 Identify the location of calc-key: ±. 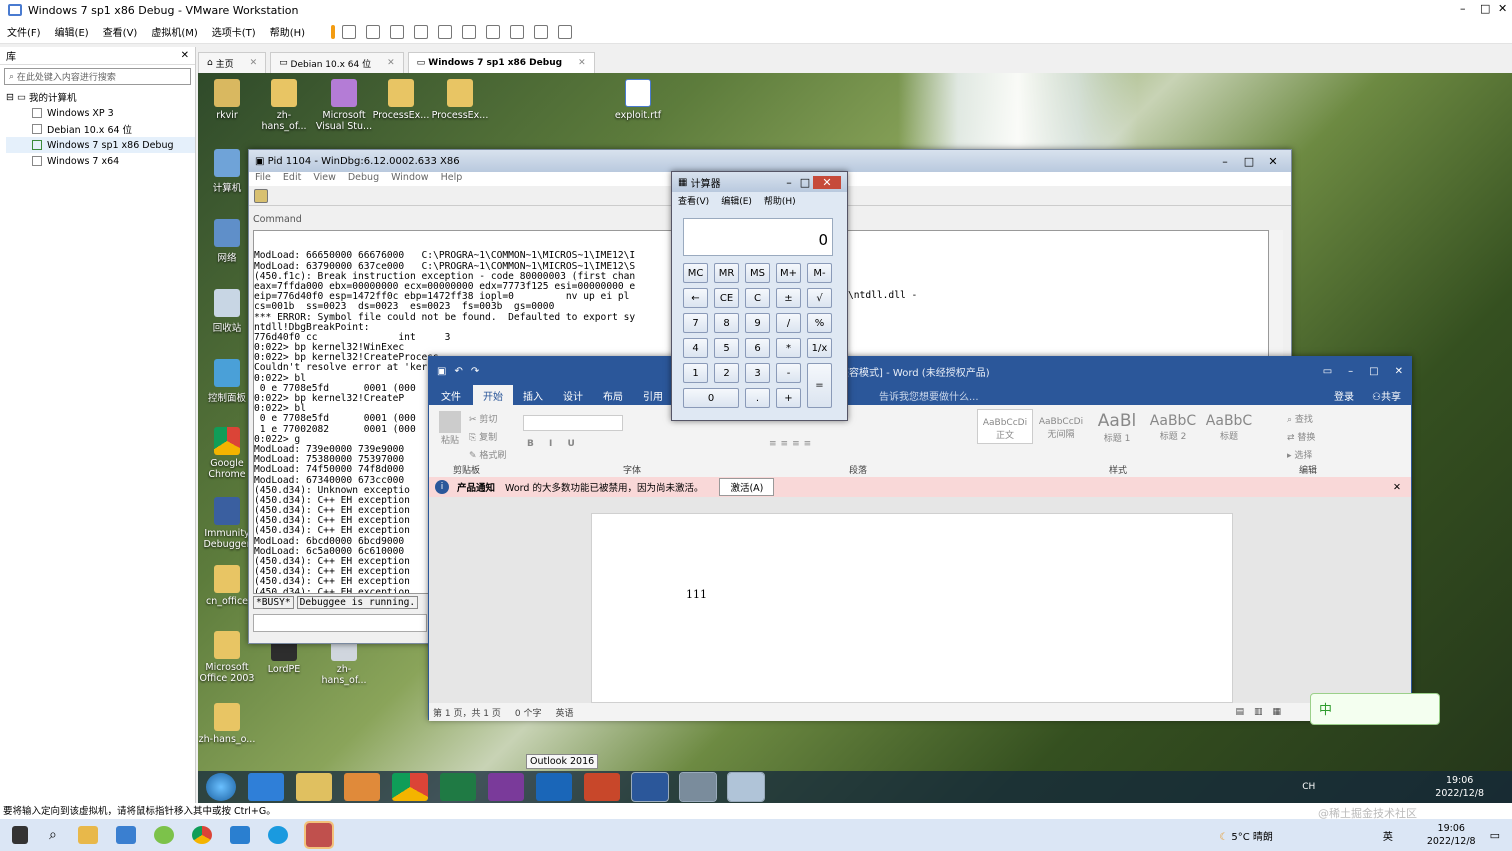
(788, 298).